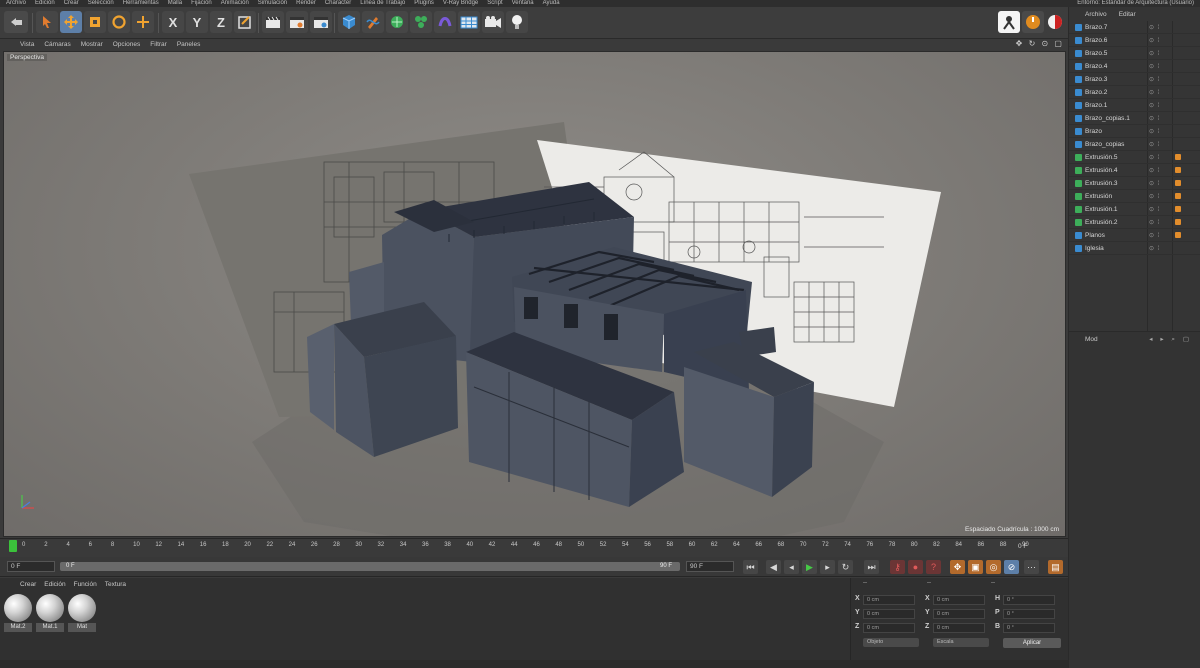  Describe the element at coordinates (245, 22) in the screenshot. I see `coordinate-system-button` at that location.